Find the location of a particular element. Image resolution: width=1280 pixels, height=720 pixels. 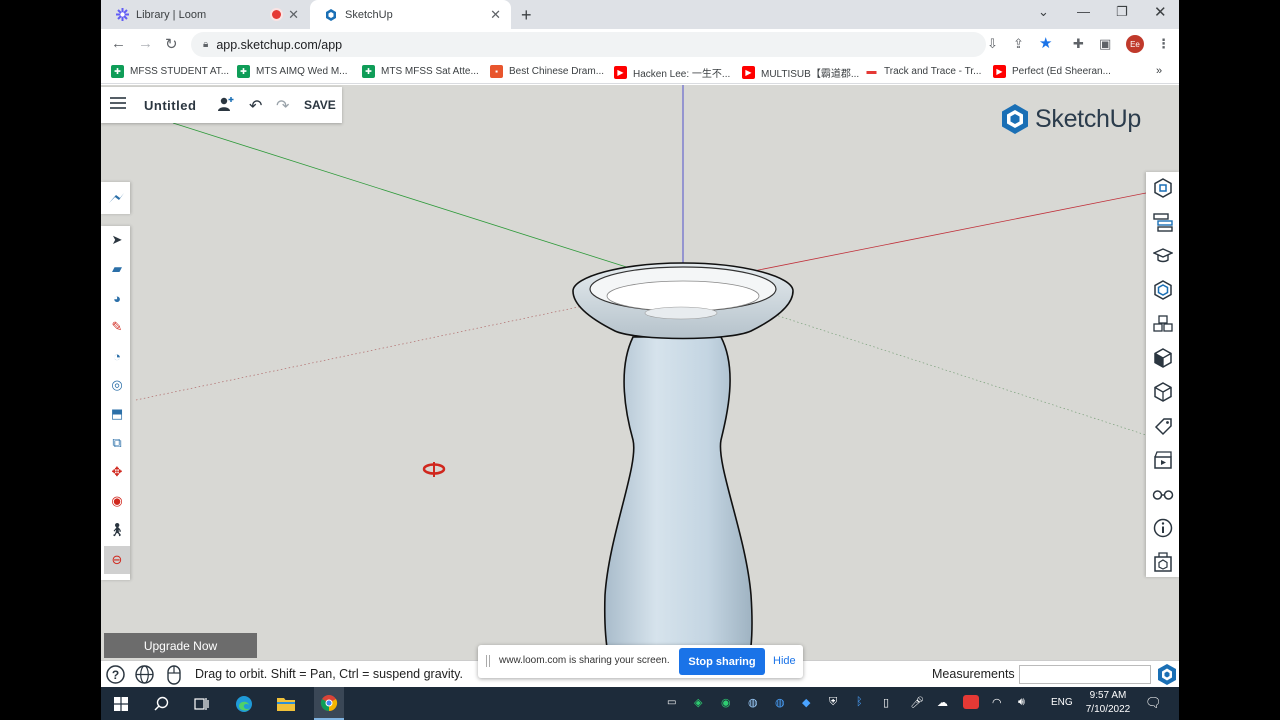

eraser-tool: ▰ is located at coordinates (117, 269).